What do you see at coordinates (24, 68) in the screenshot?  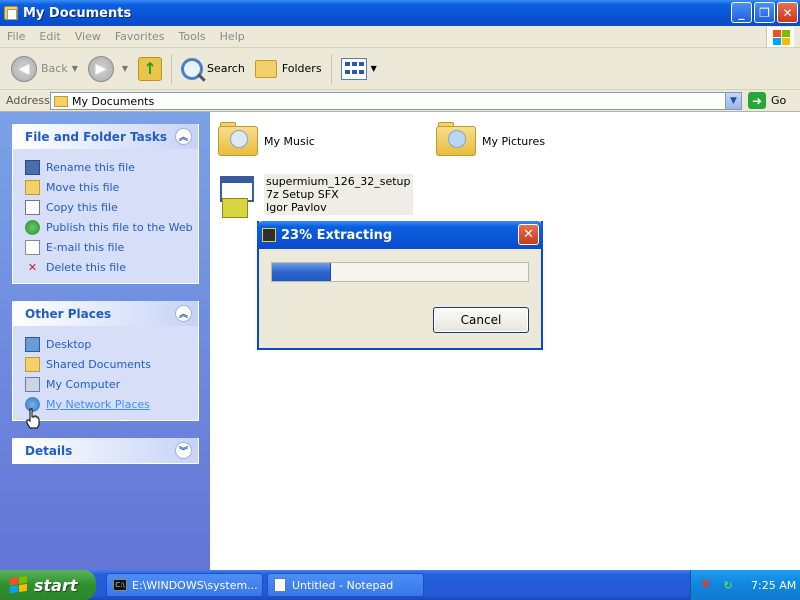 I see `back-arrow-icon: ◀` at bounding box center [24, 68].